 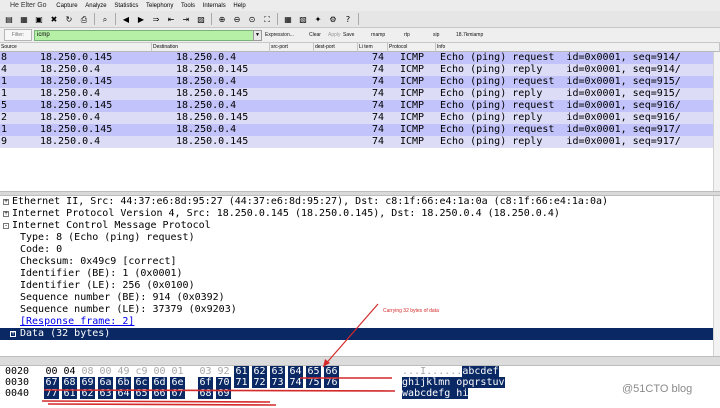 I want to click on hex-ascii: ghijklmn opqrstuv, so click(x=453, y=382).